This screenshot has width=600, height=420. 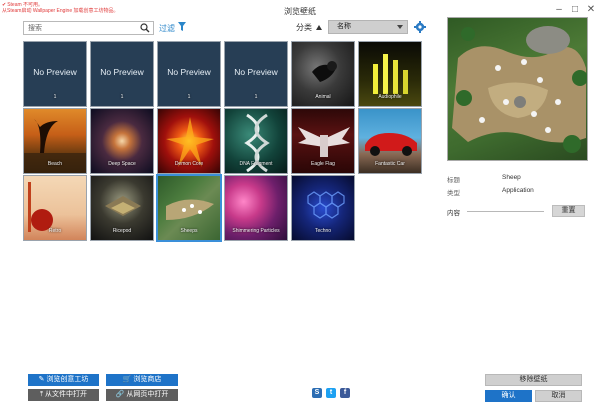 I want to click on sort-label: 分类, so click(x=304, y=27).